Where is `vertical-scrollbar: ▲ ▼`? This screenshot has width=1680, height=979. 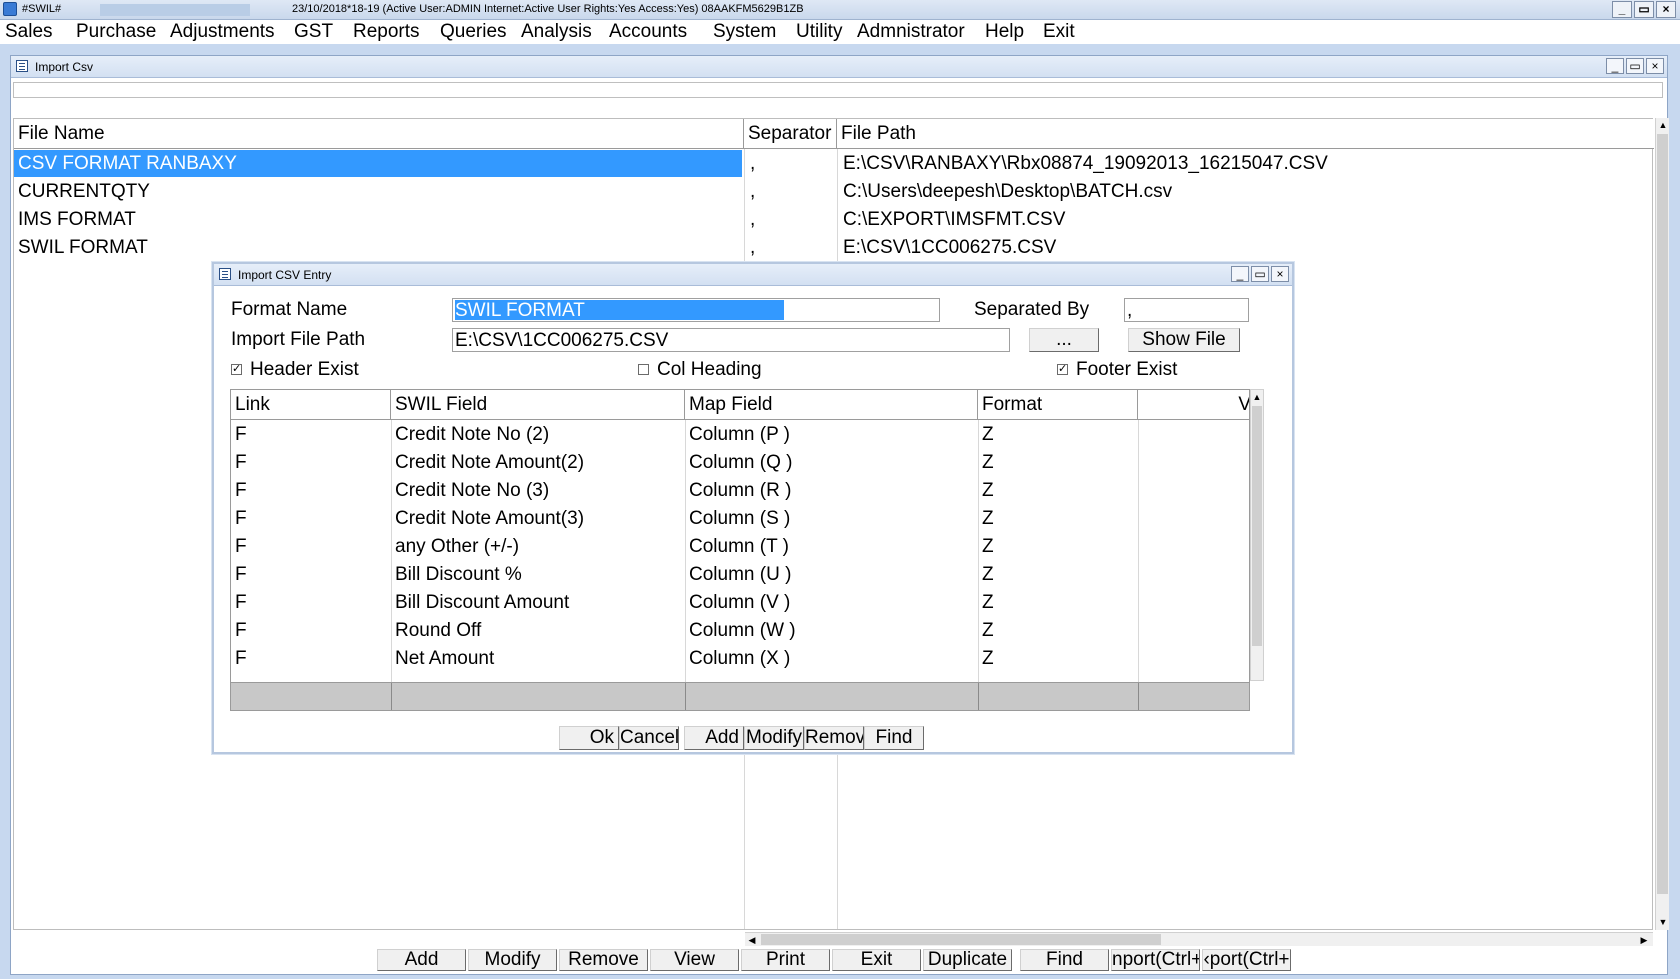
vertical-scrollbar: ▲ ▼ is located at coordinates (1662, 524).